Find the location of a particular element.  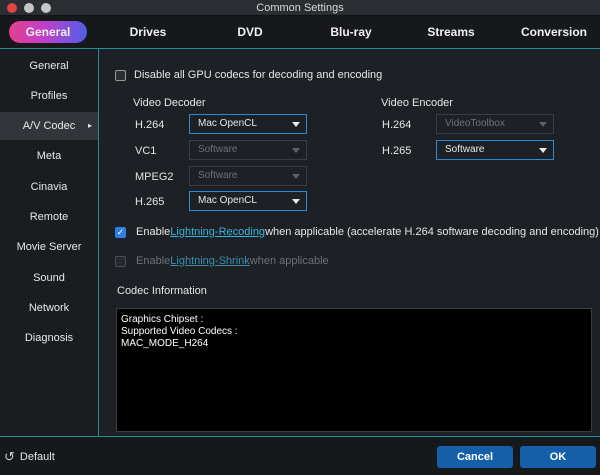

cancel-button: Cancel is located at coordinates (475, 457).